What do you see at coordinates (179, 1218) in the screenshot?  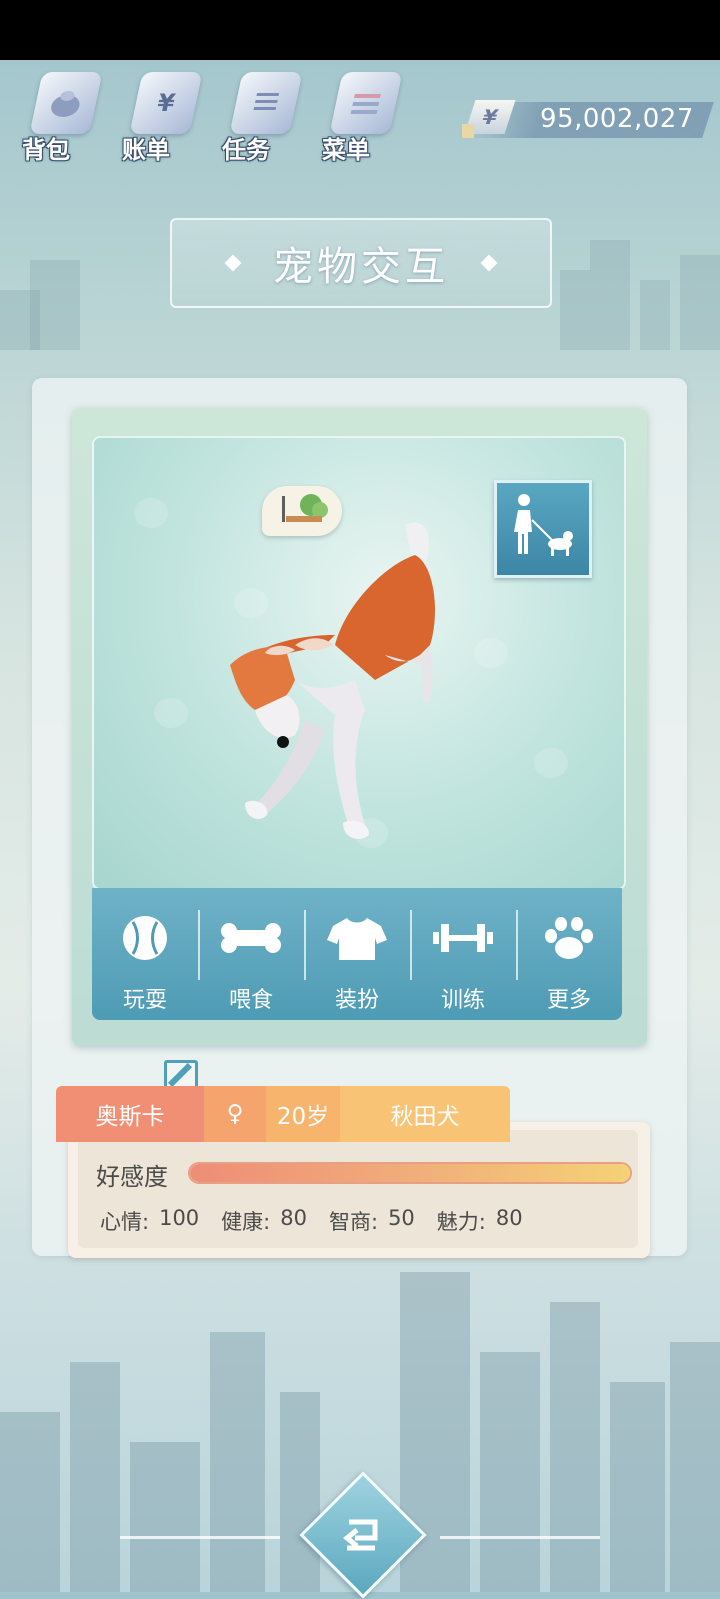 I see `stat-mood-value: 100` at bounding box center [179, 1218].